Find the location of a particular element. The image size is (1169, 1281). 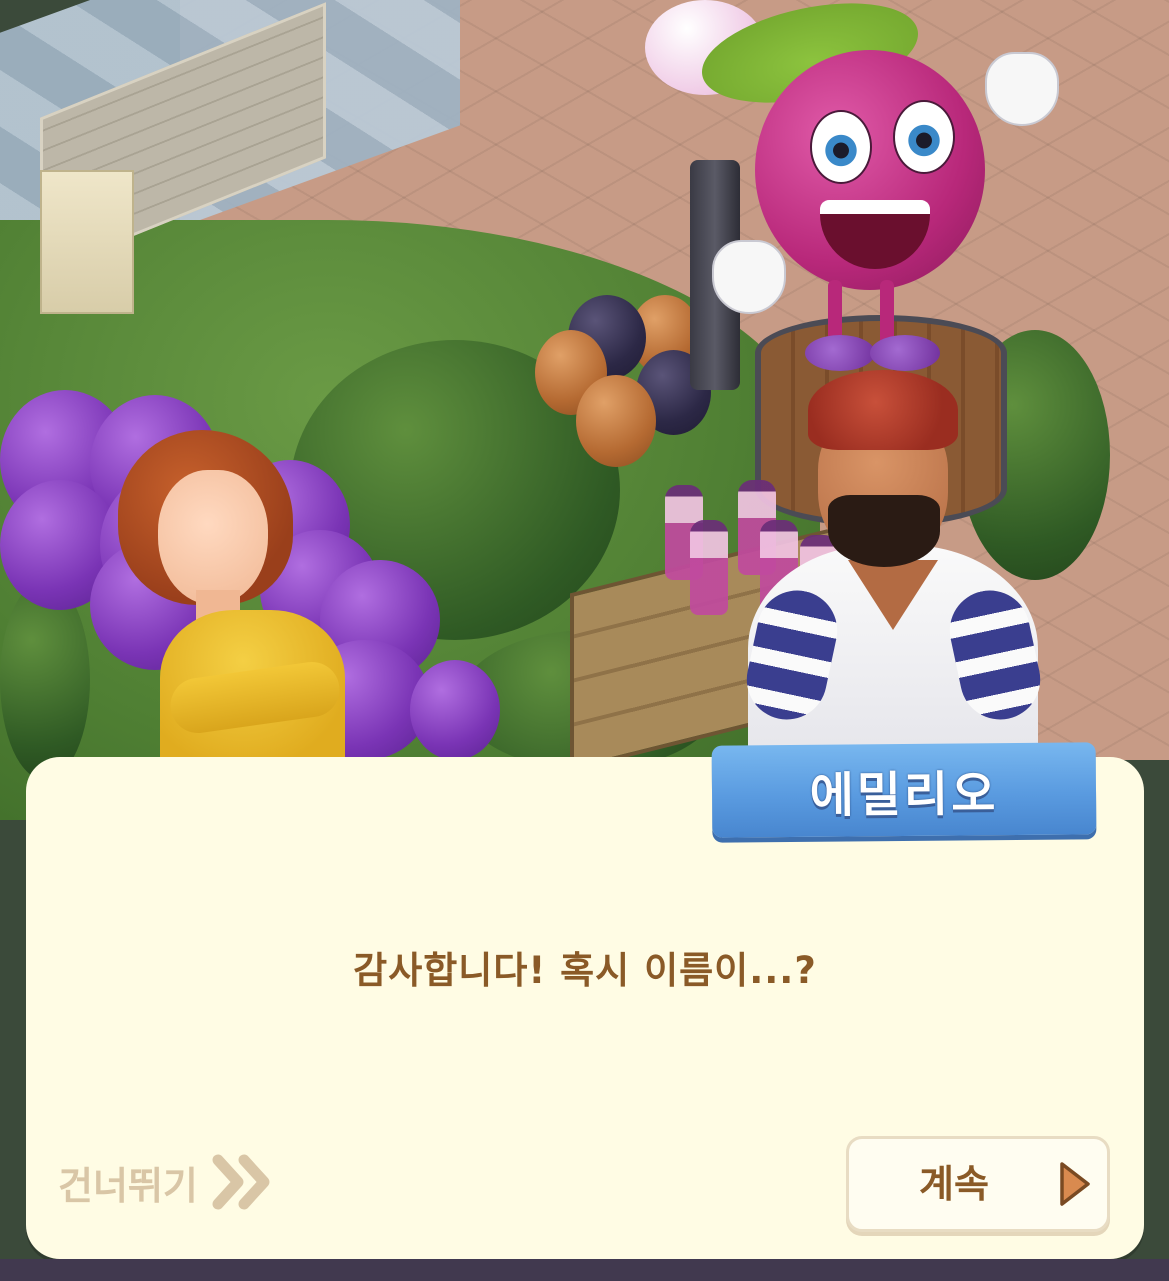

woman-face is located at coordinates (213, 537).